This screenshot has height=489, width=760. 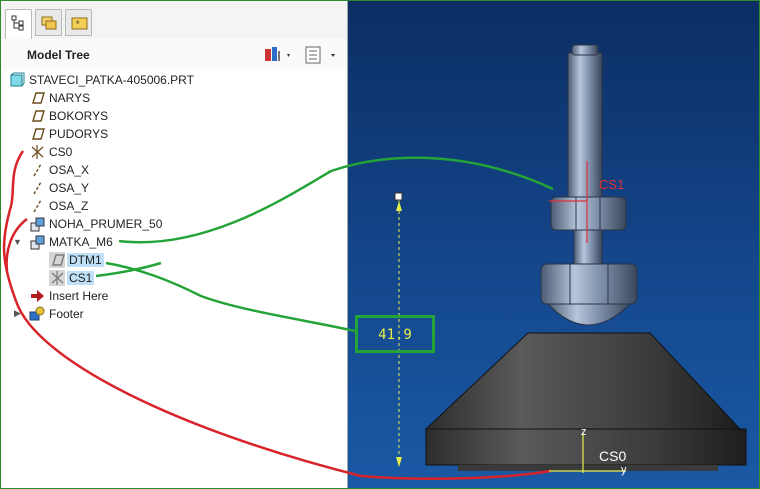 I want to click on cs0-label: CS0, so click(x=613, y=456).